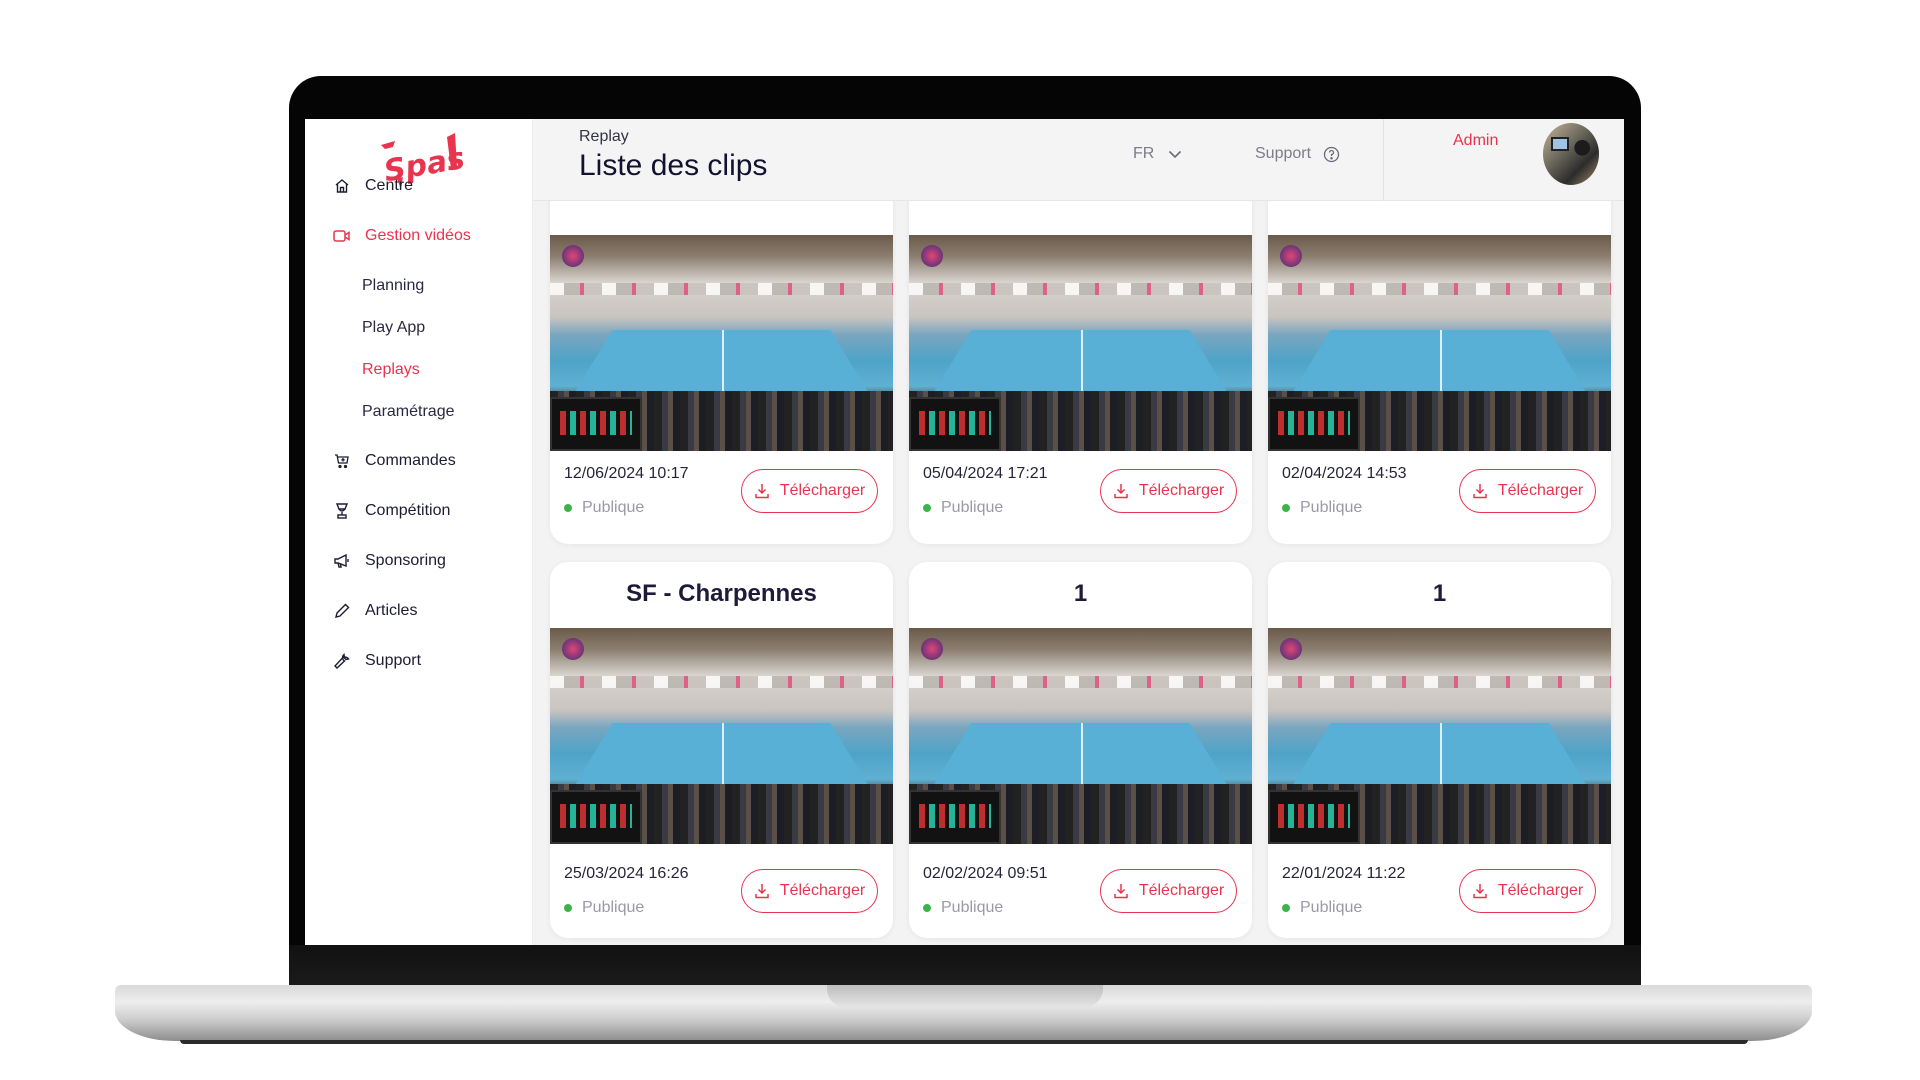  Describe the element at coordinates (1344, 473) in the screenshot. I see `clip-date: 02/04/2024 14:53` at that location.